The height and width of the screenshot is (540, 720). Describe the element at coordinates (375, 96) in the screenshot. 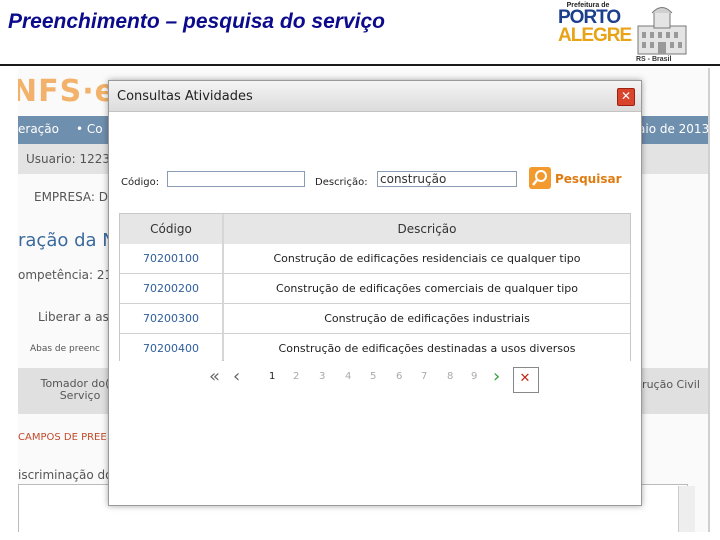

I see `modal-header: Consultas Atividades ✕` at that location.